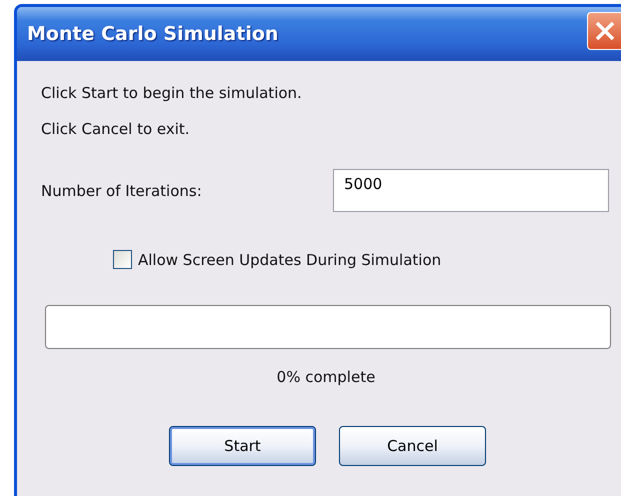  I want to click on close-icon, so click(605, 31).